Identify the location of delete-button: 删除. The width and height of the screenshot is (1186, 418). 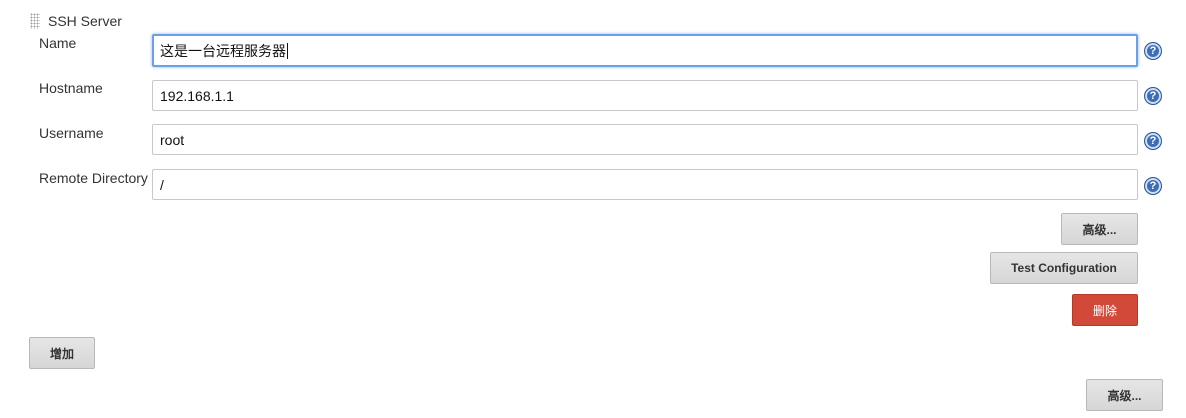
(1105, 310).